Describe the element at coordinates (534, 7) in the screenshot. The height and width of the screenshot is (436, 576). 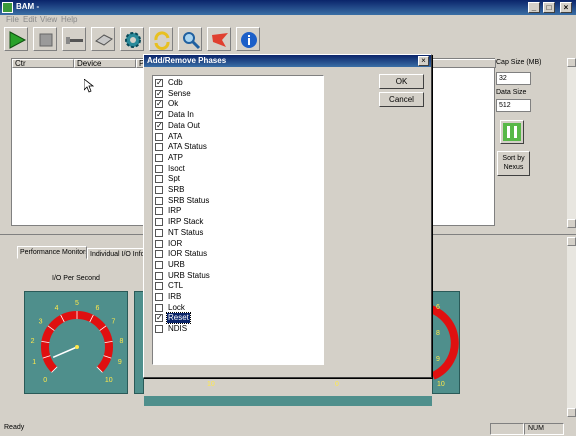
I see `minimize-button: _` at that location.